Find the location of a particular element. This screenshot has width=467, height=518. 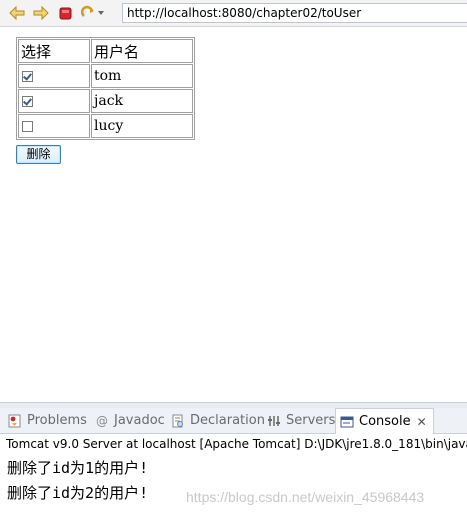

tab-console: Console ✕ is located at coordinates (384, 421).